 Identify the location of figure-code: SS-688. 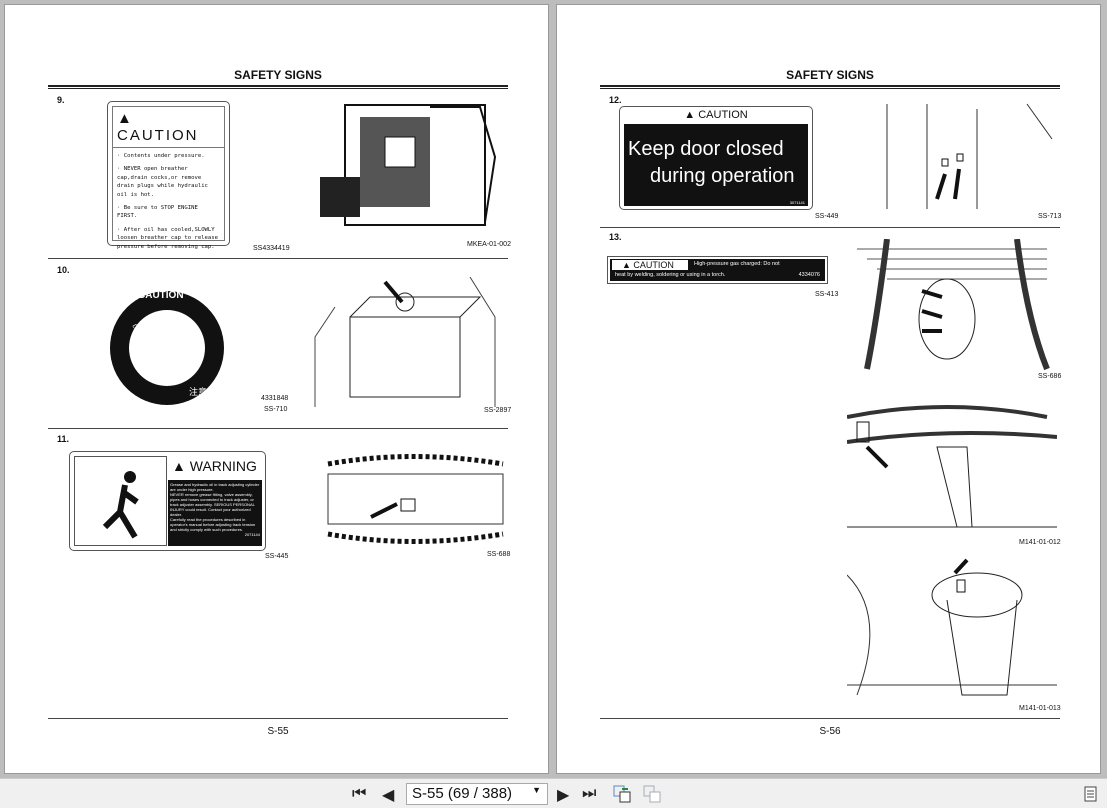
(499, 554).